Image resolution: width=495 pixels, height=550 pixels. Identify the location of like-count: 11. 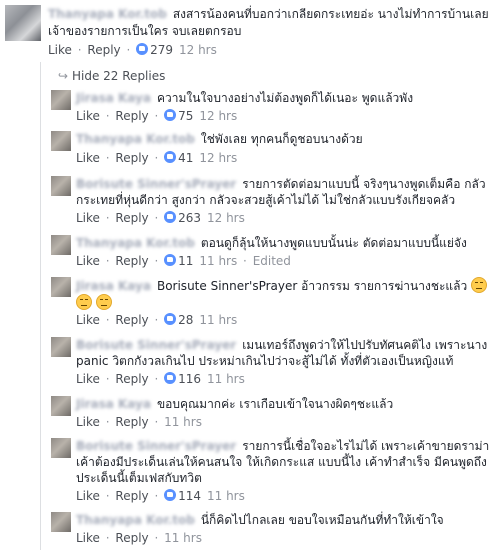
(185, 261).